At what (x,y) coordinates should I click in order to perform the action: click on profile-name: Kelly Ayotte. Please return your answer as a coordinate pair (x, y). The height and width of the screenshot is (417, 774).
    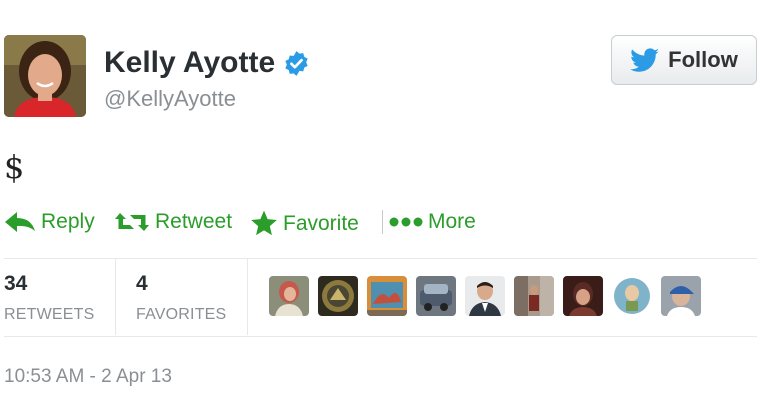
    Looking at the image, I should click on (207, 63).